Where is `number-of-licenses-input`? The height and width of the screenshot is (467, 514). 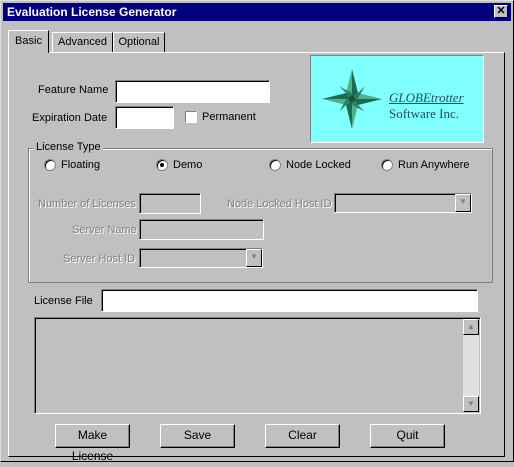 number-of-licenses-input is located at coordinates (170, 203).